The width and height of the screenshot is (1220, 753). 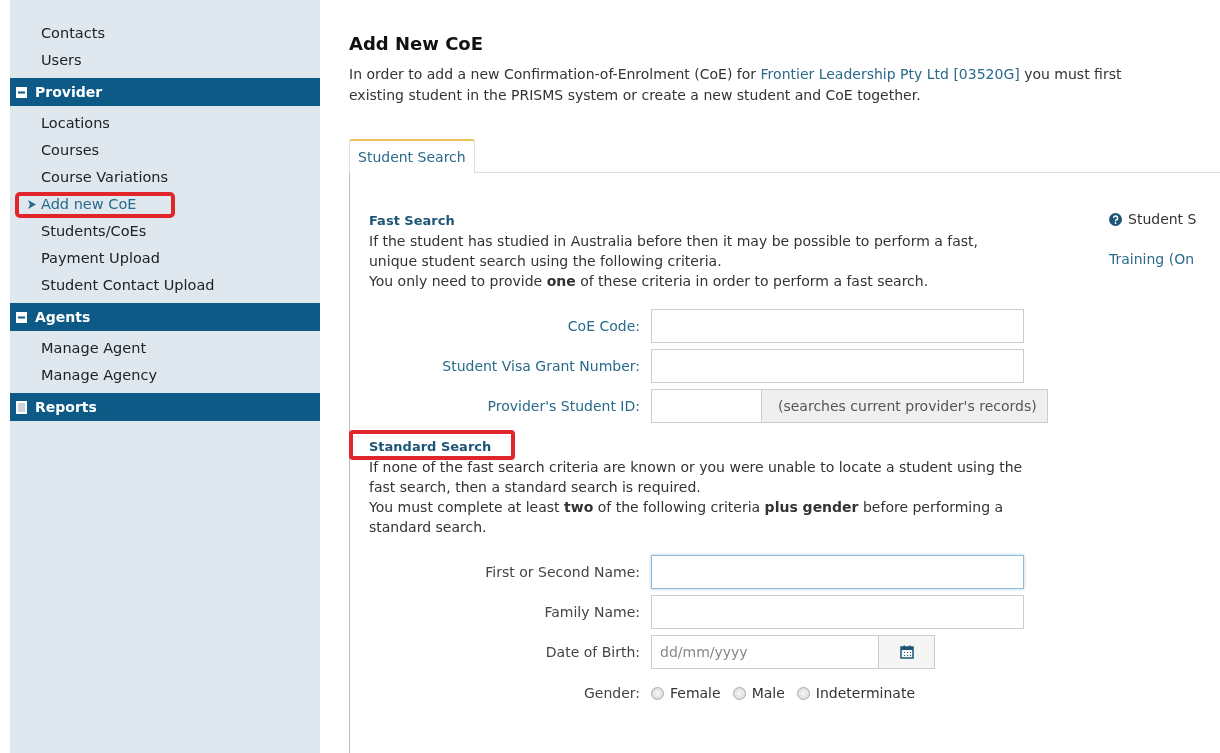 What do you see at coordinates (94, 348) in the screenshot?
I see `nav-link: Manage Agent` at bounding box center [94, 348].